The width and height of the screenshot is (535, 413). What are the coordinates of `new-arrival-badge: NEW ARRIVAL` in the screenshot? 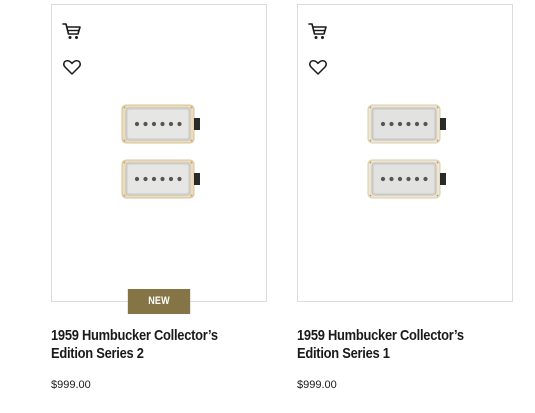 It's located at (159, 310).